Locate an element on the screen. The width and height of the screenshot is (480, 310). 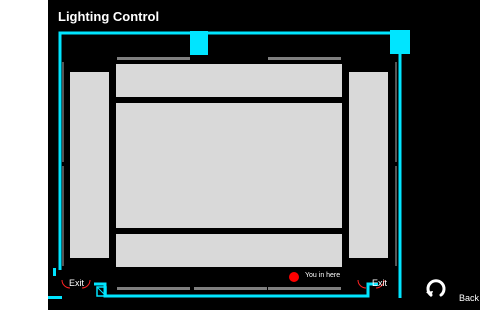
back-button: Back is located at coordinates (452, 289).